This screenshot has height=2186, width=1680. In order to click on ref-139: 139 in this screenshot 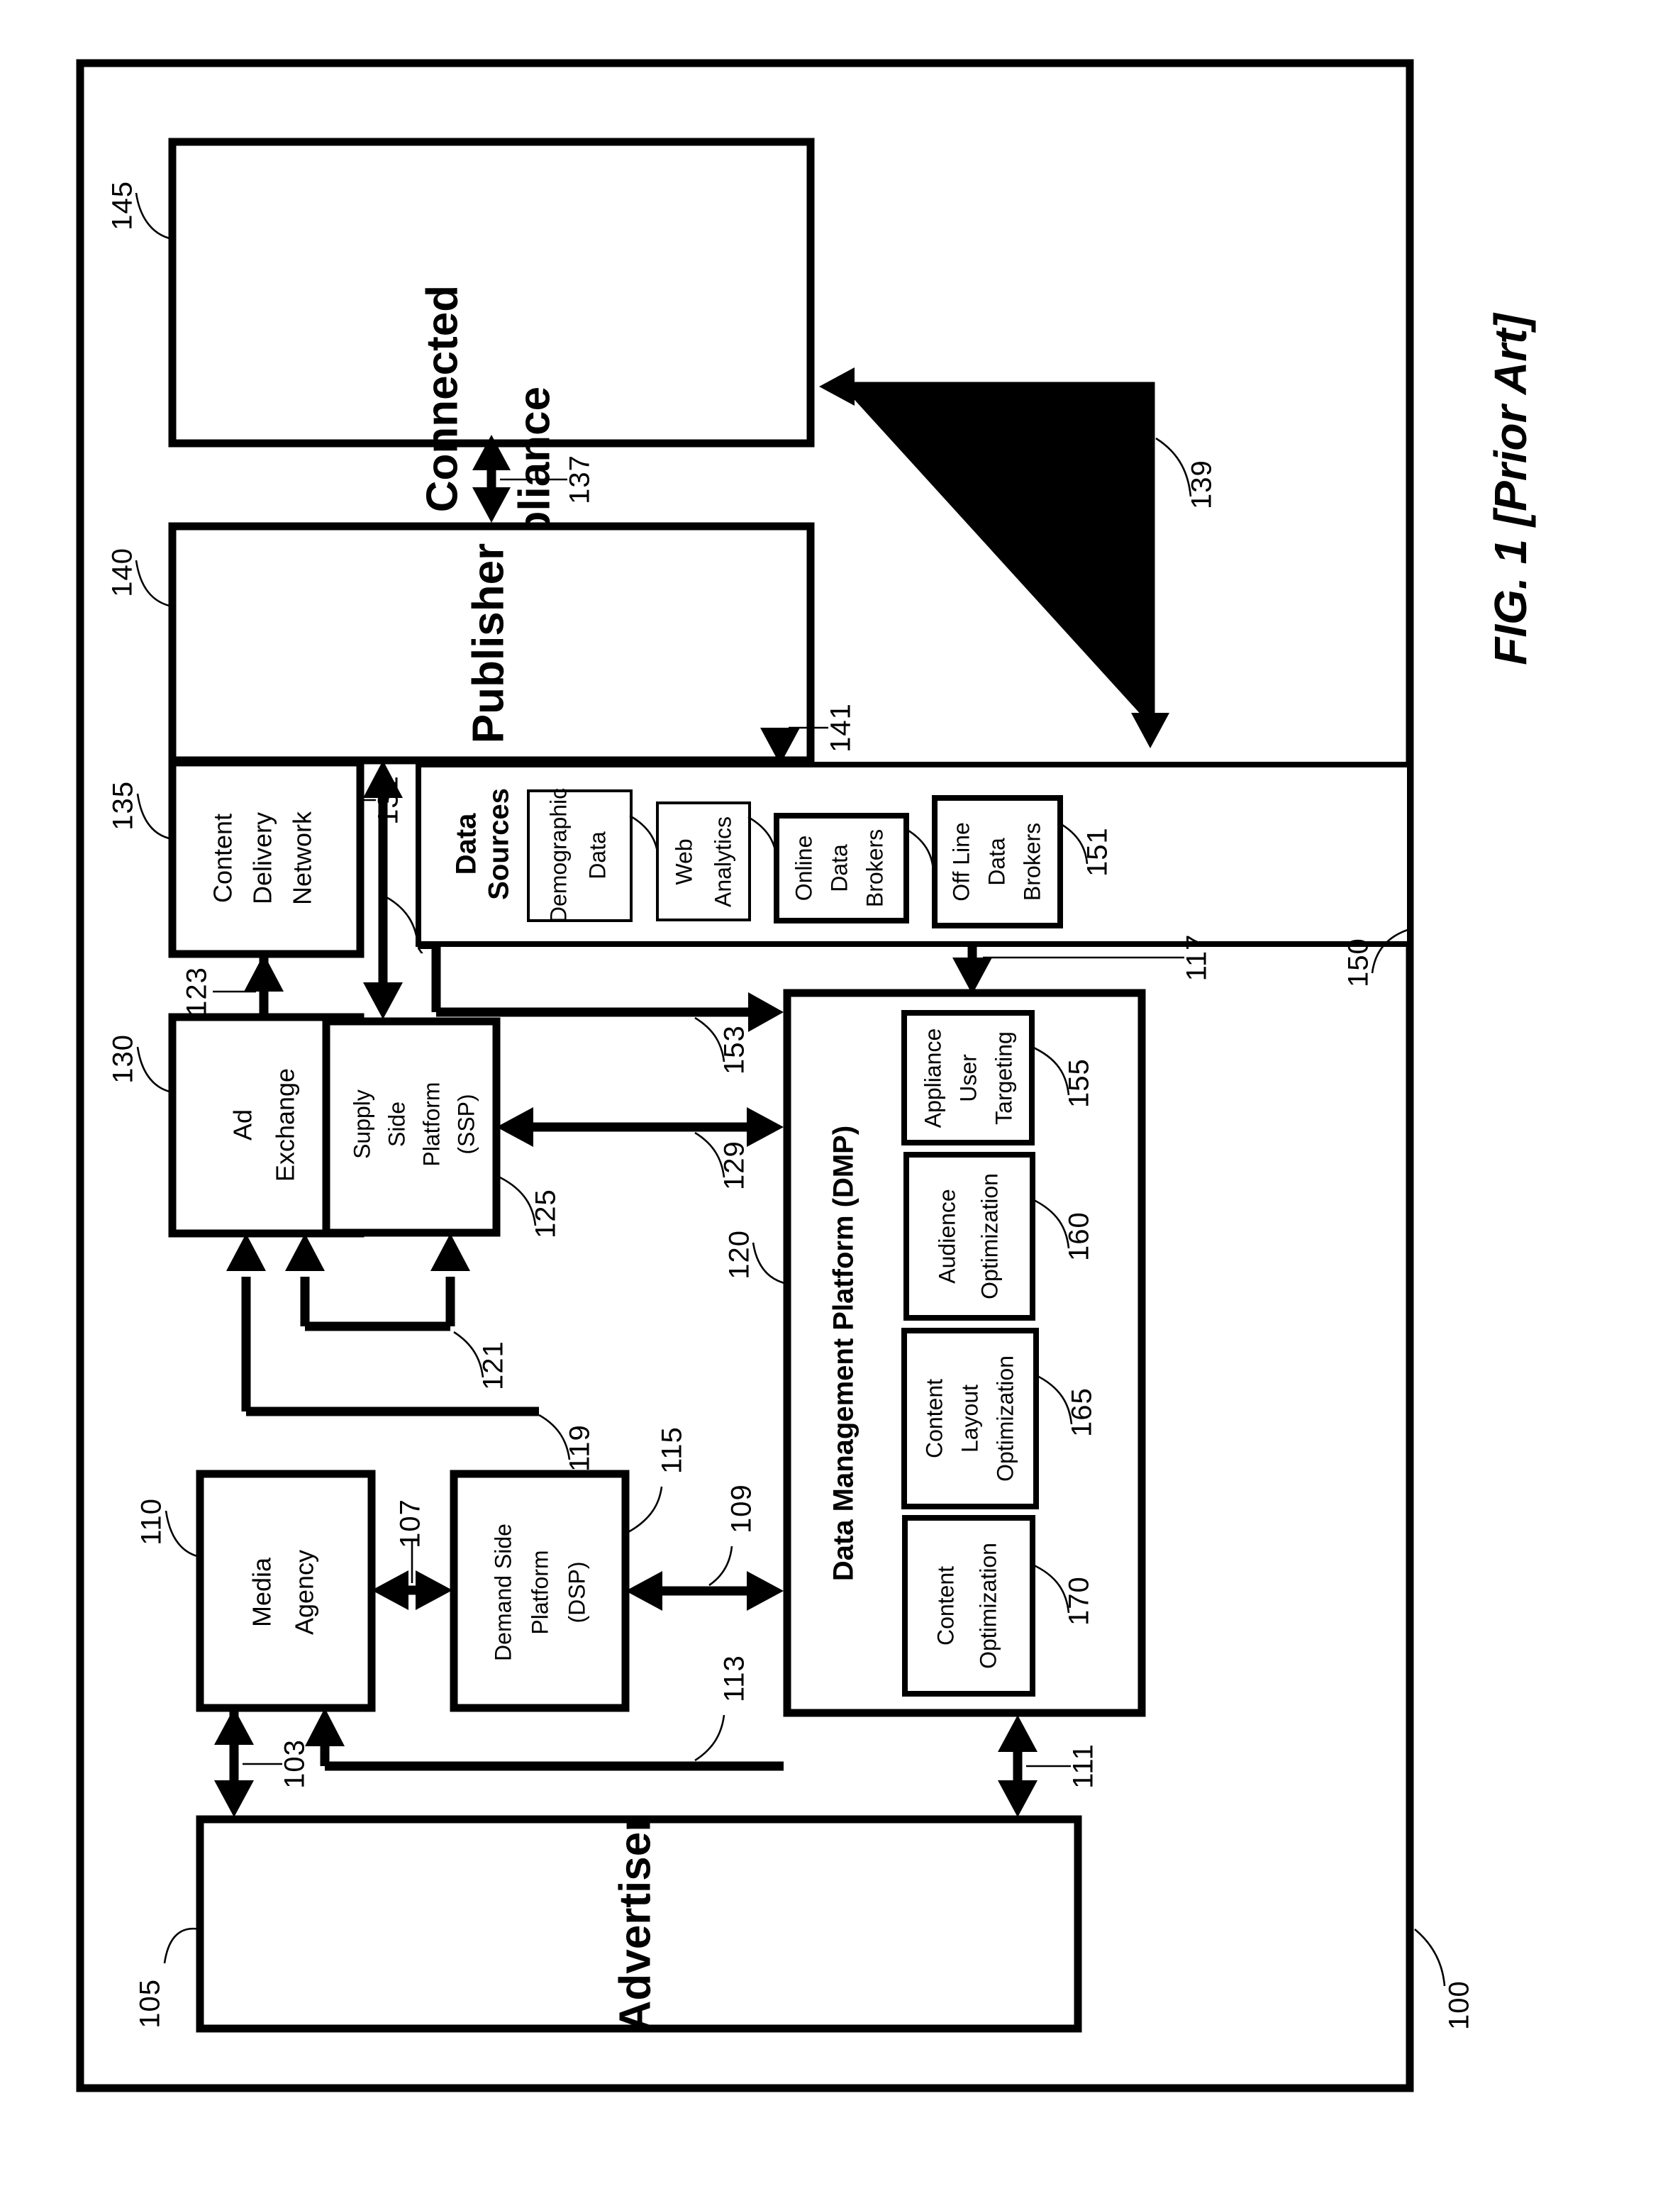, I will do `click(1202, 484)`.